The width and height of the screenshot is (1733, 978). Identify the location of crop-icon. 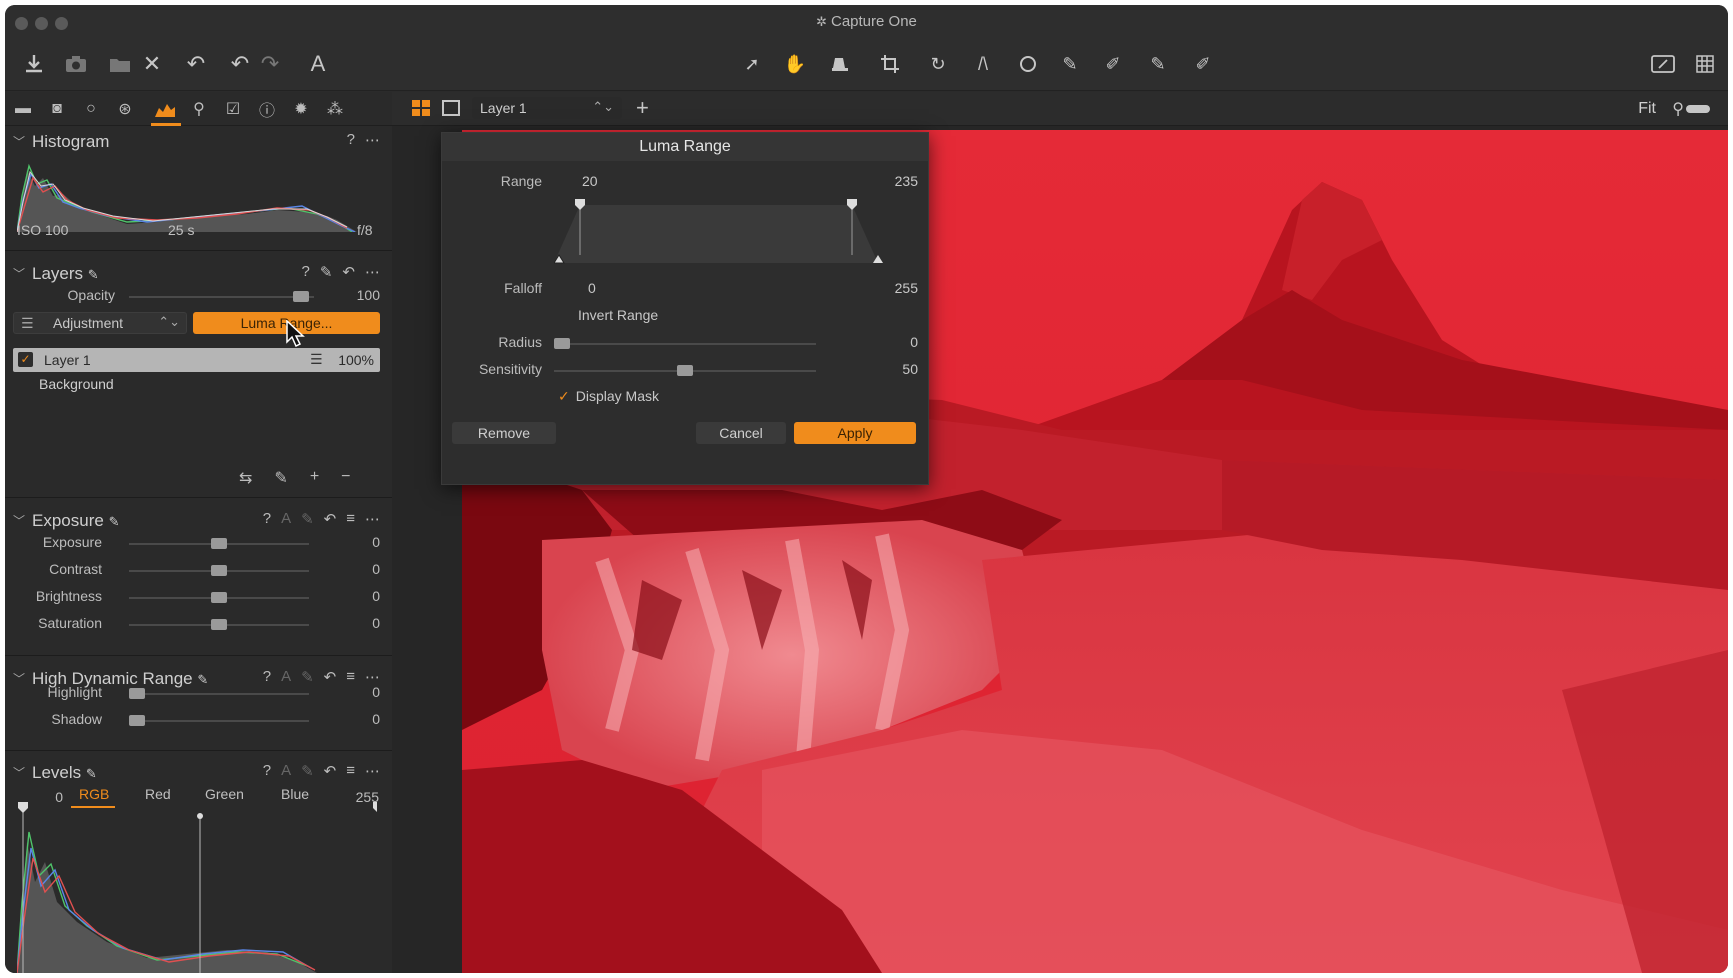
(890, 64).